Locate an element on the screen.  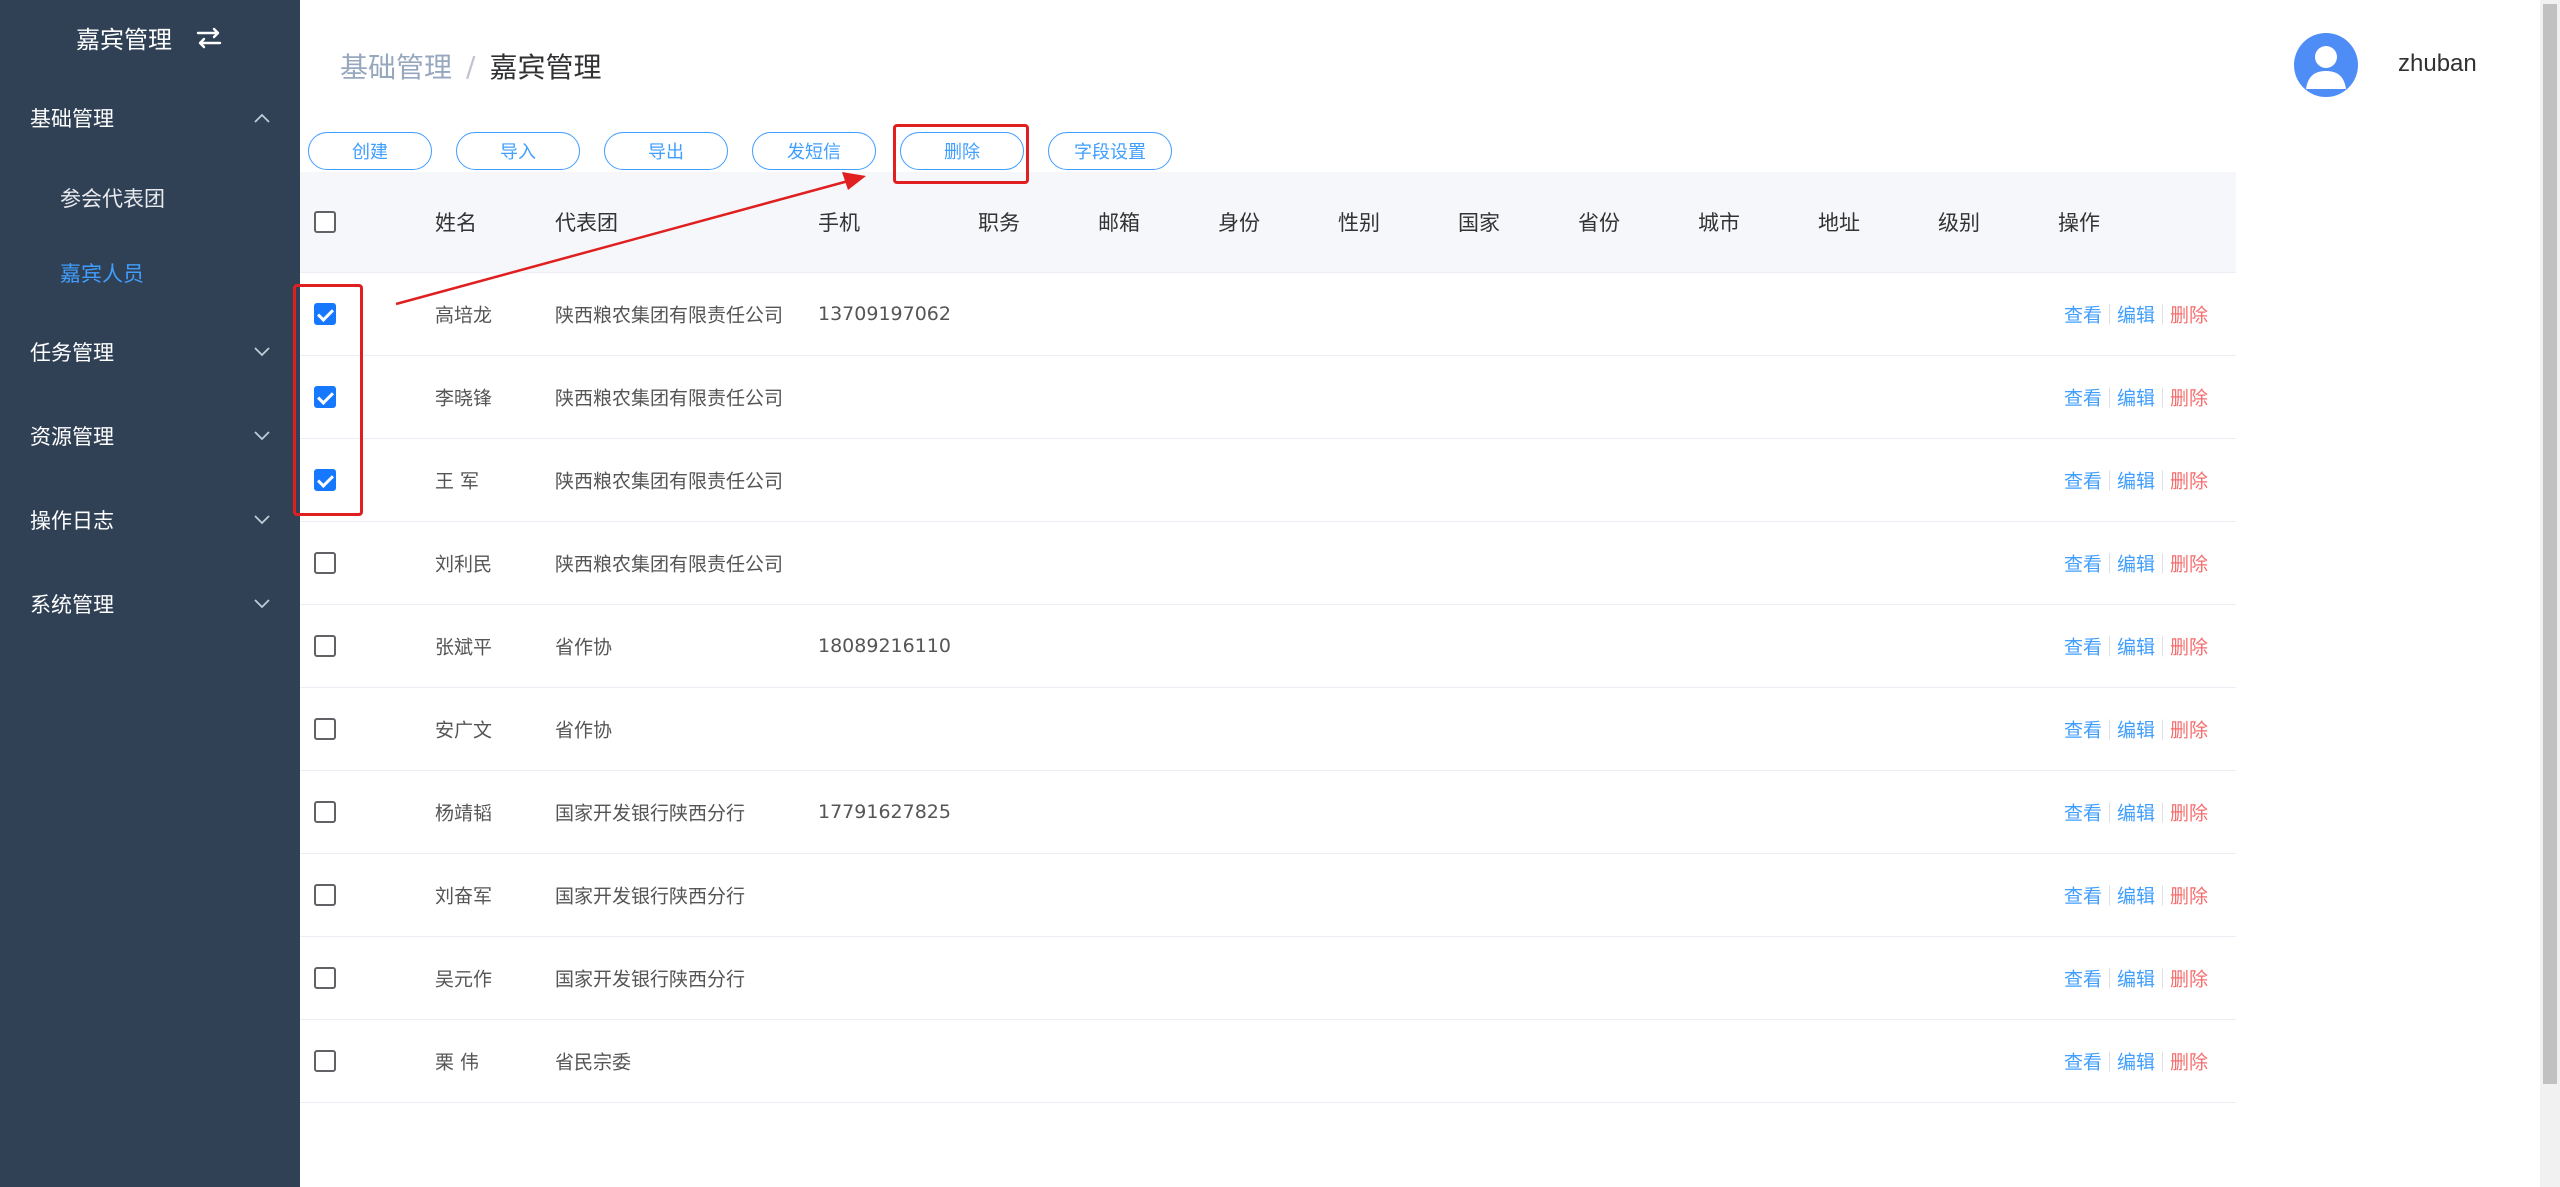
export-button: 导出 is located at coordinates (666, 151).